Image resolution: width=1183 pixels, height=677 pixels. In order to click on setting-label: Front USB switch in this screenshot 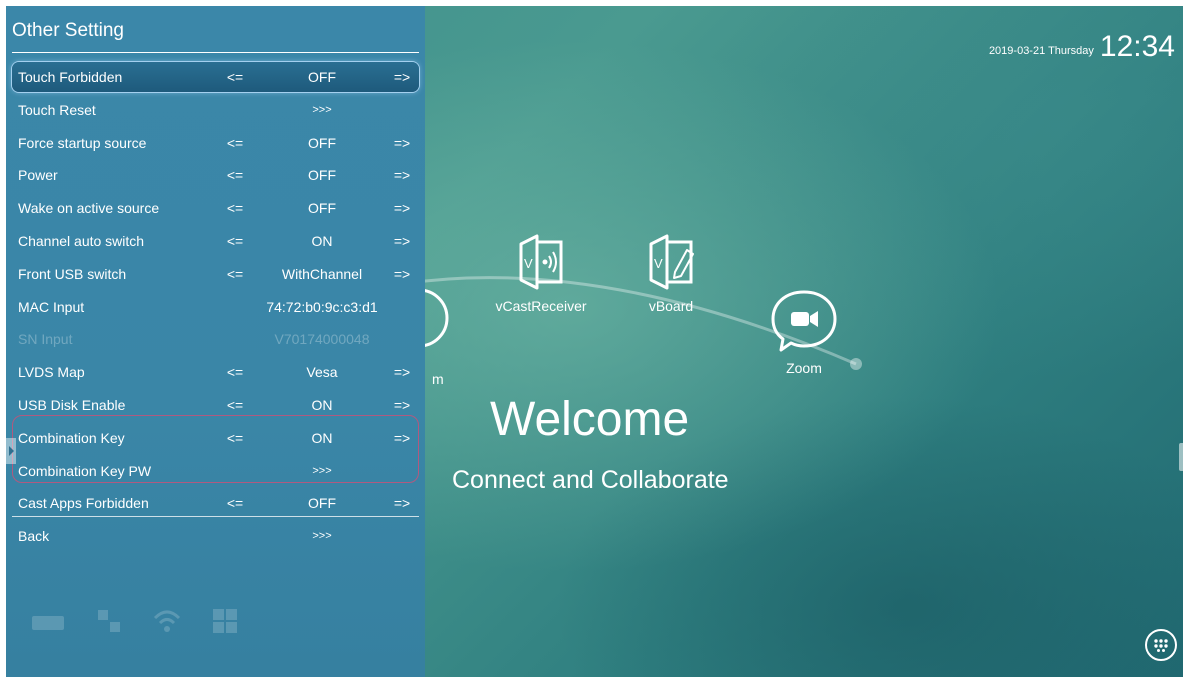, I will do `click(72, 273)`.